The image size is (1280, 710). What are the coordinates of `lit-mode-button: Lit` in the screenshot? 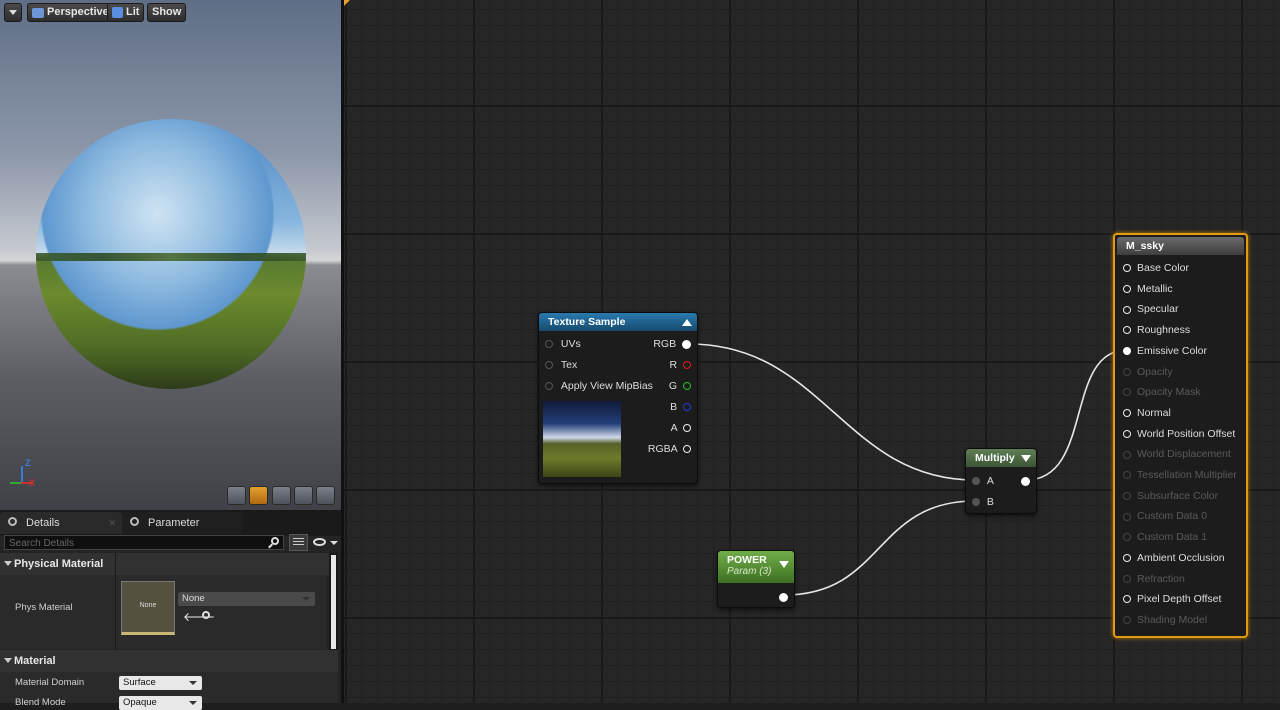 It's located at (126, 12).